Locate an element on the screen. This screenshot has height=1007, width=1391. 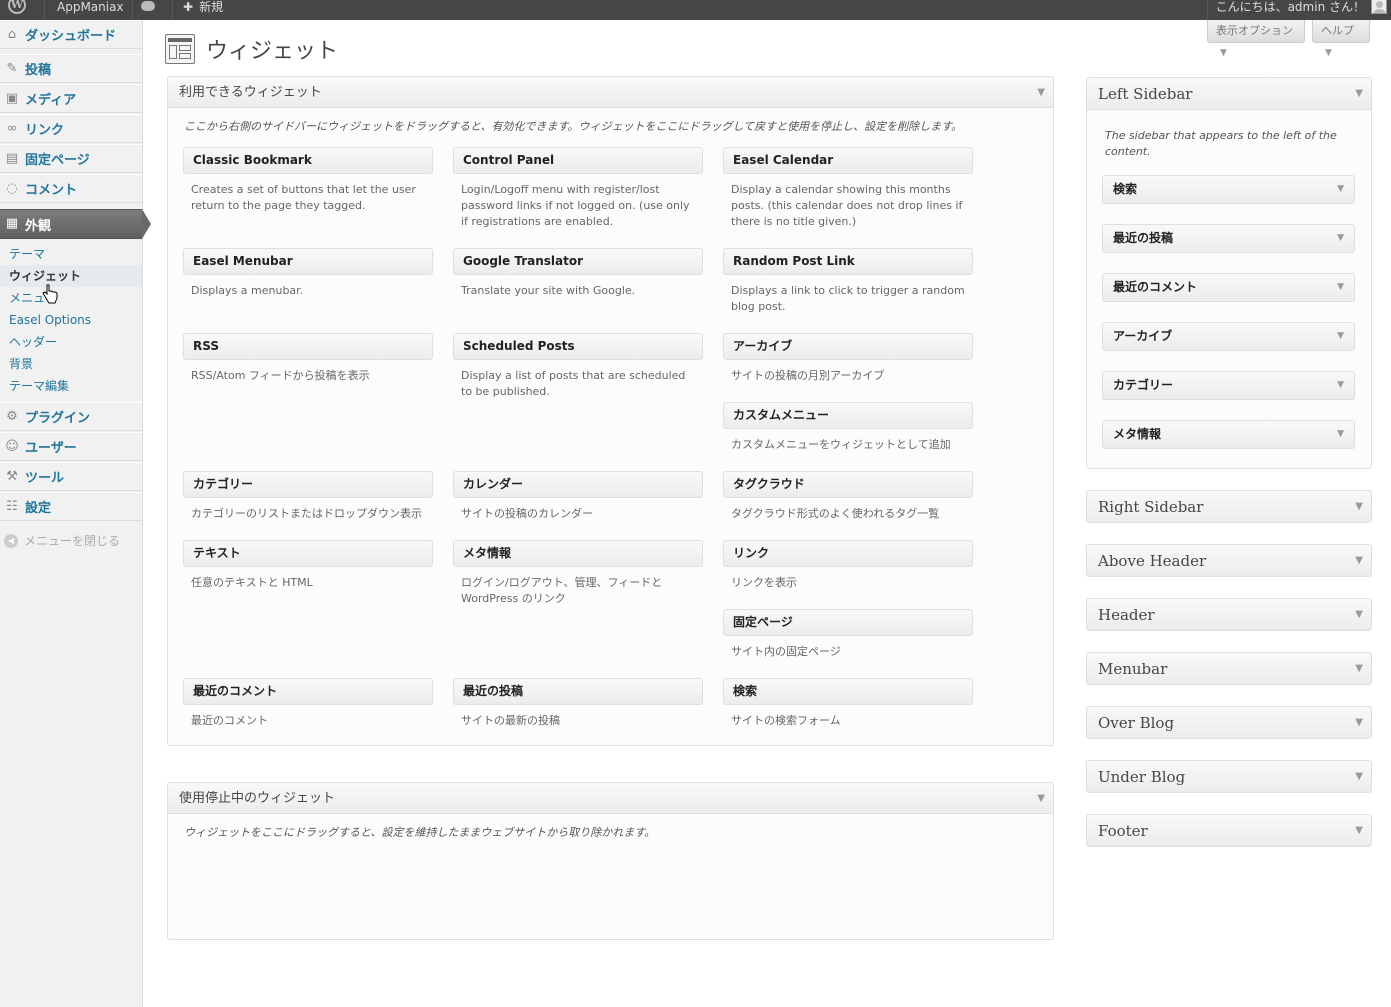
right-sidebar-panel: Right Sidebar ▼ is located at coordinates (1229, 506).